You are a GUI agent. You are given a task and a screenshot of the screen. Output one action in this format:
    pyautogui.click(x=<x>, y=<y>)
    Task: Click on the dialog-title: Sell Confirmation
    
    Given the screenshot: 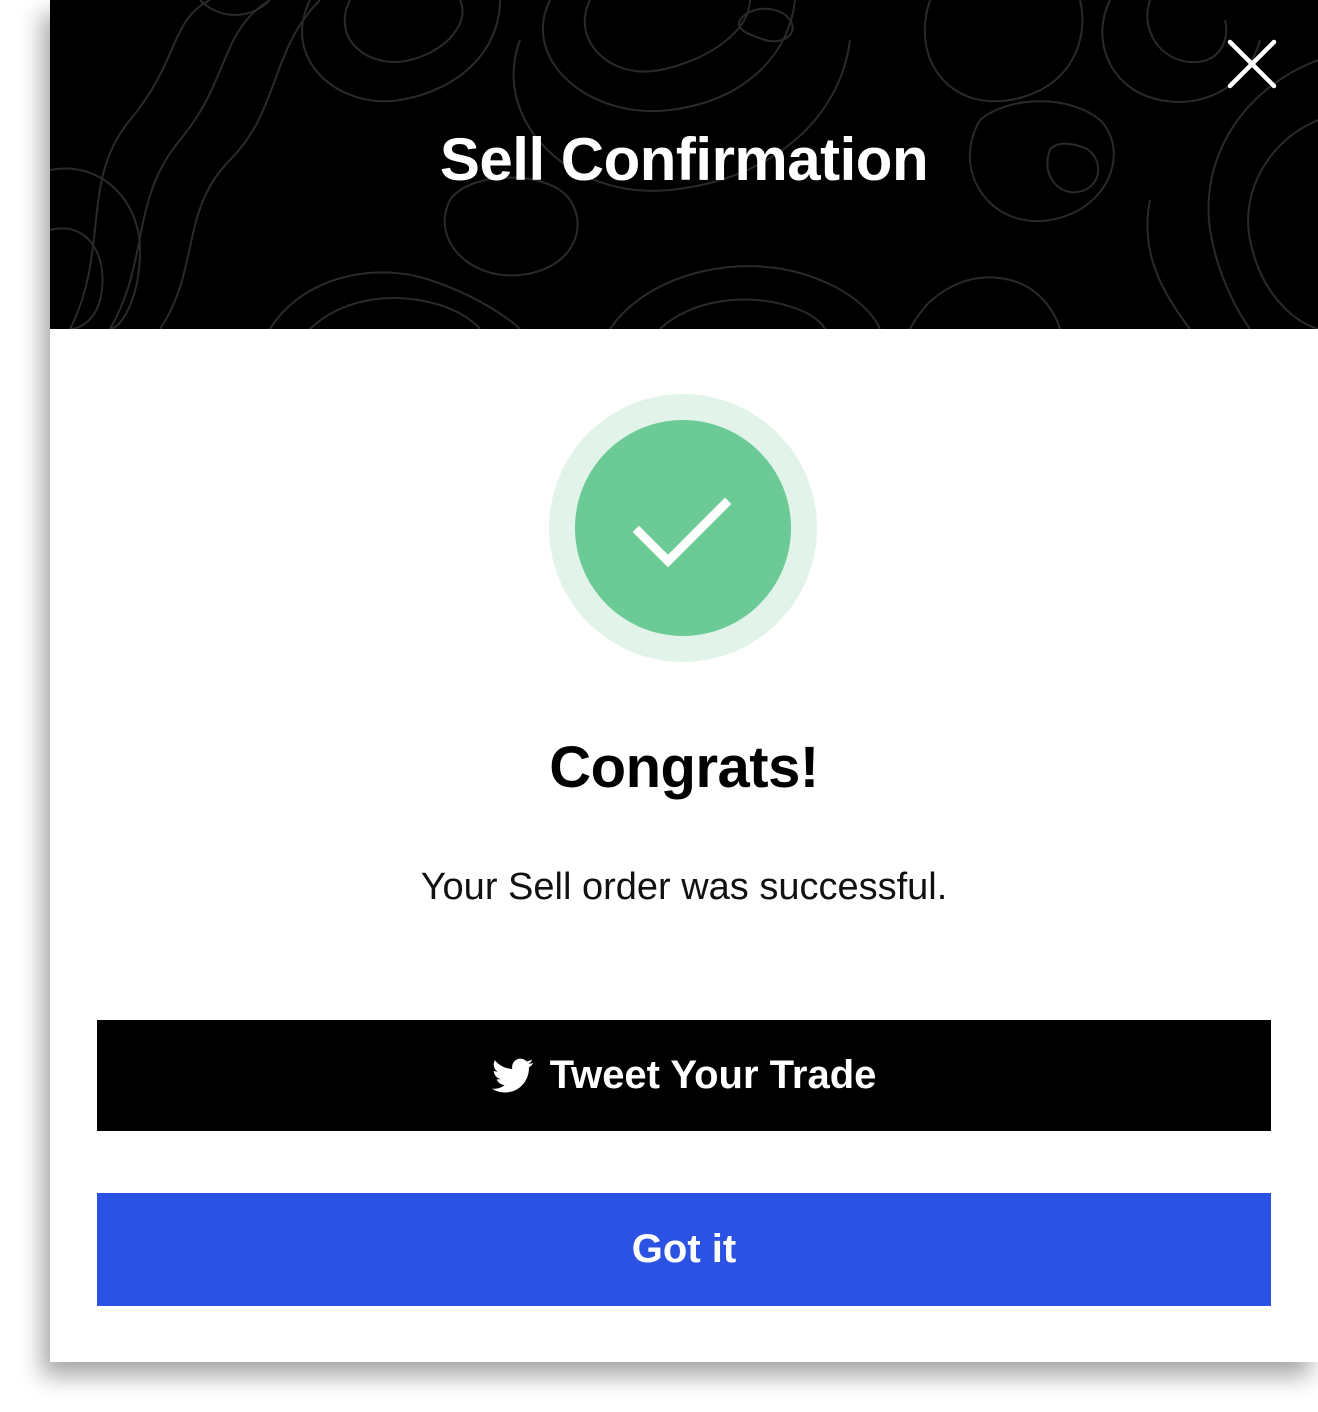 What is the action you would take?
    pyautogui.click(x=684, y=159)
    